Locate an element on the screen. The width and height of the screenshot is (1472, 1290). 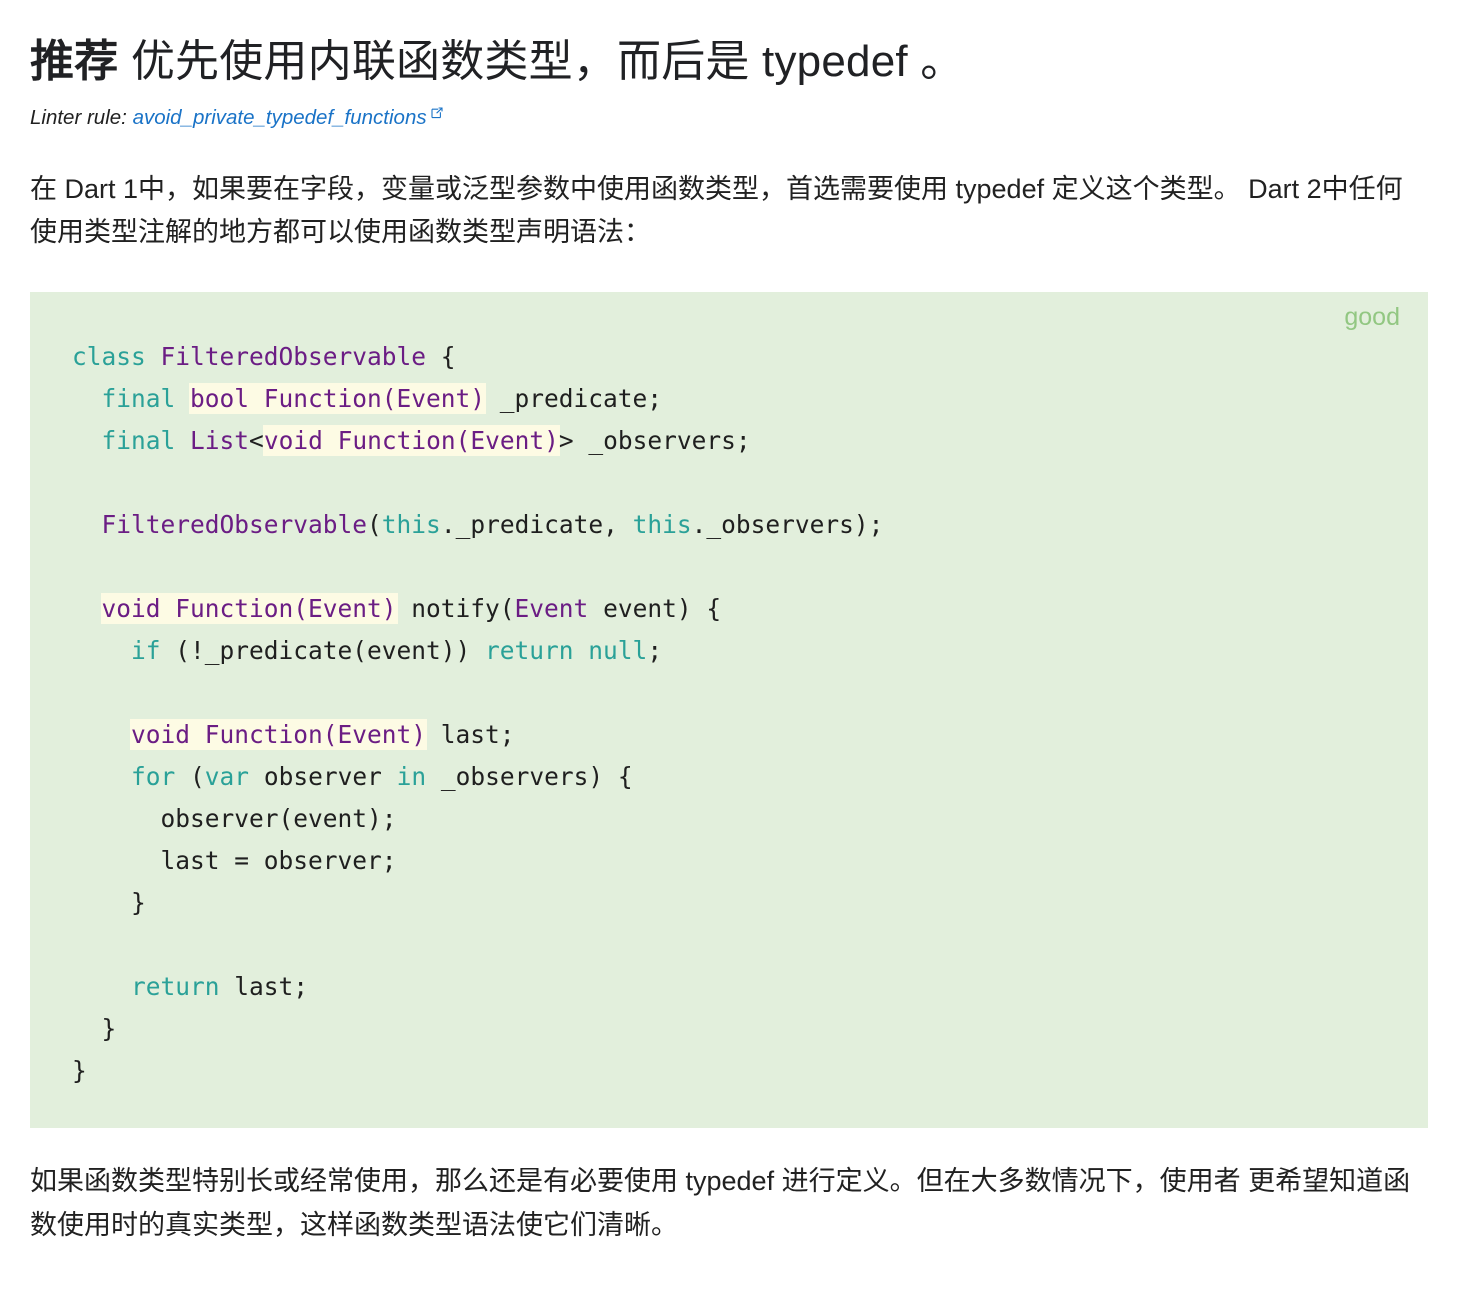
linter-rule-label: Linter rule: is located at coordinates (81, 117).